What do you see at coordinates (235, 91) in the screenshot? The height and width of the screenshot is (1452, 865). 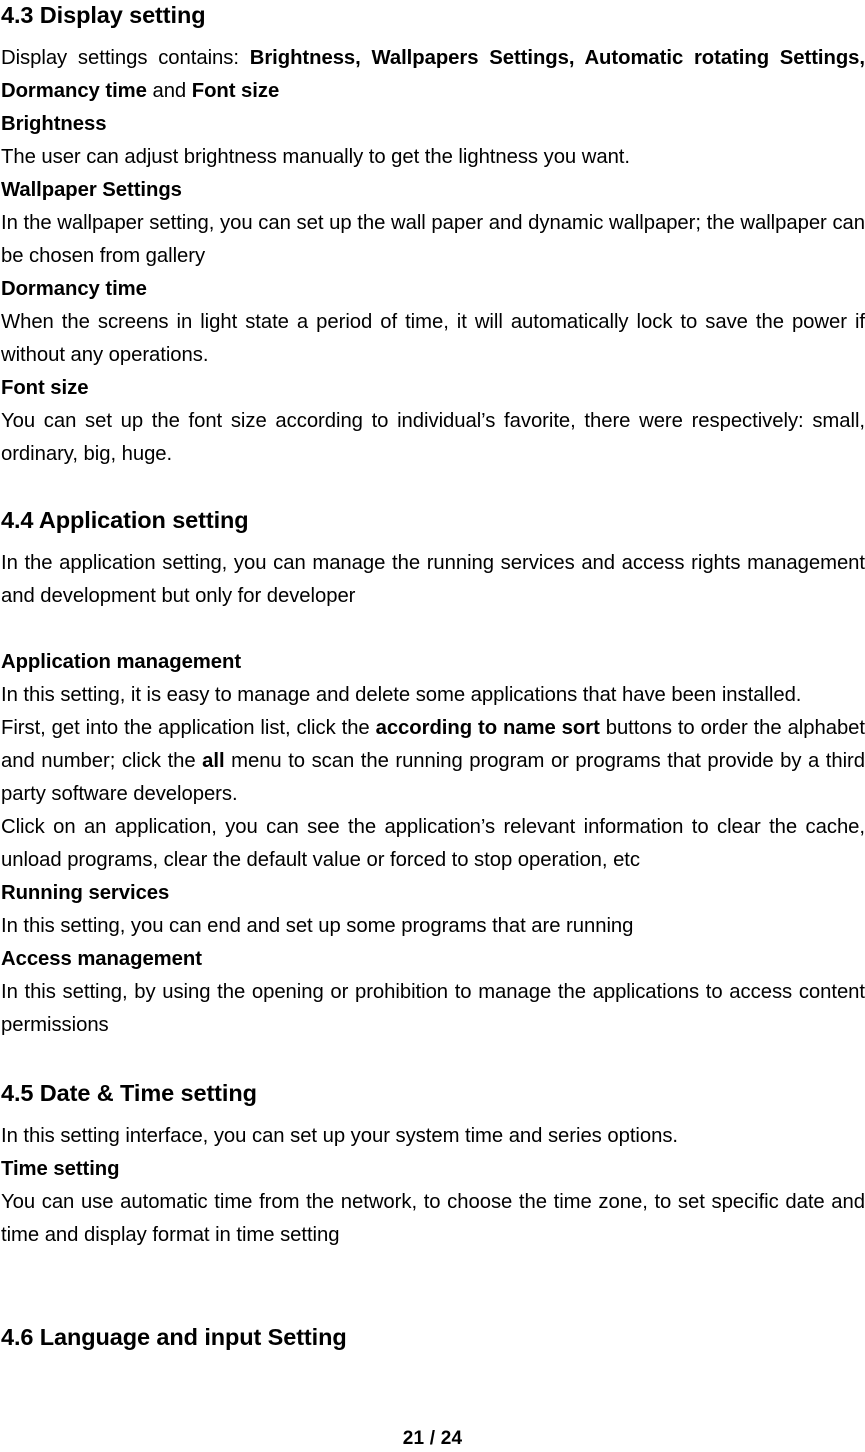 I see `run-text-bold: Font size` at bounding box center [235, 91].